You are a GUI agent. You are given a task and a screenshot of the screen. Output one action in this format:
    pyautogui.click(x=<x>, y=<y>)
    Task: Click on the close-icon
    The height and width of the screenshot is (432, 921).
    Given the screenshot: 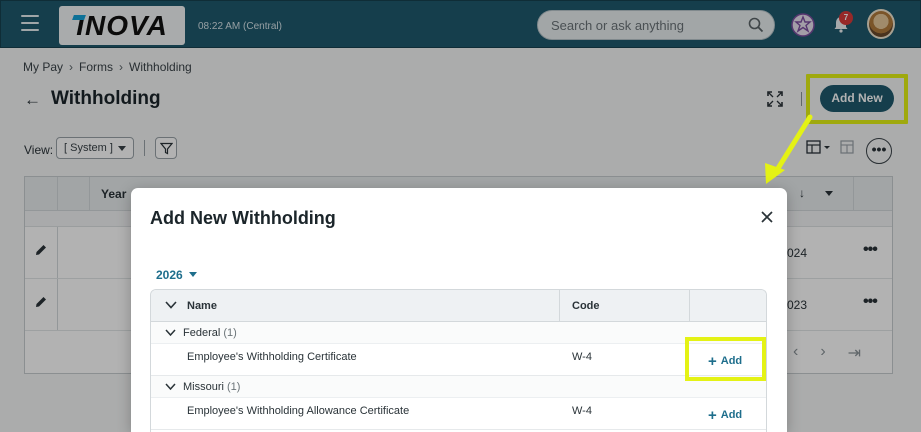 What is the action you would take?
    pyautogui.click(x=767, y=217)
    